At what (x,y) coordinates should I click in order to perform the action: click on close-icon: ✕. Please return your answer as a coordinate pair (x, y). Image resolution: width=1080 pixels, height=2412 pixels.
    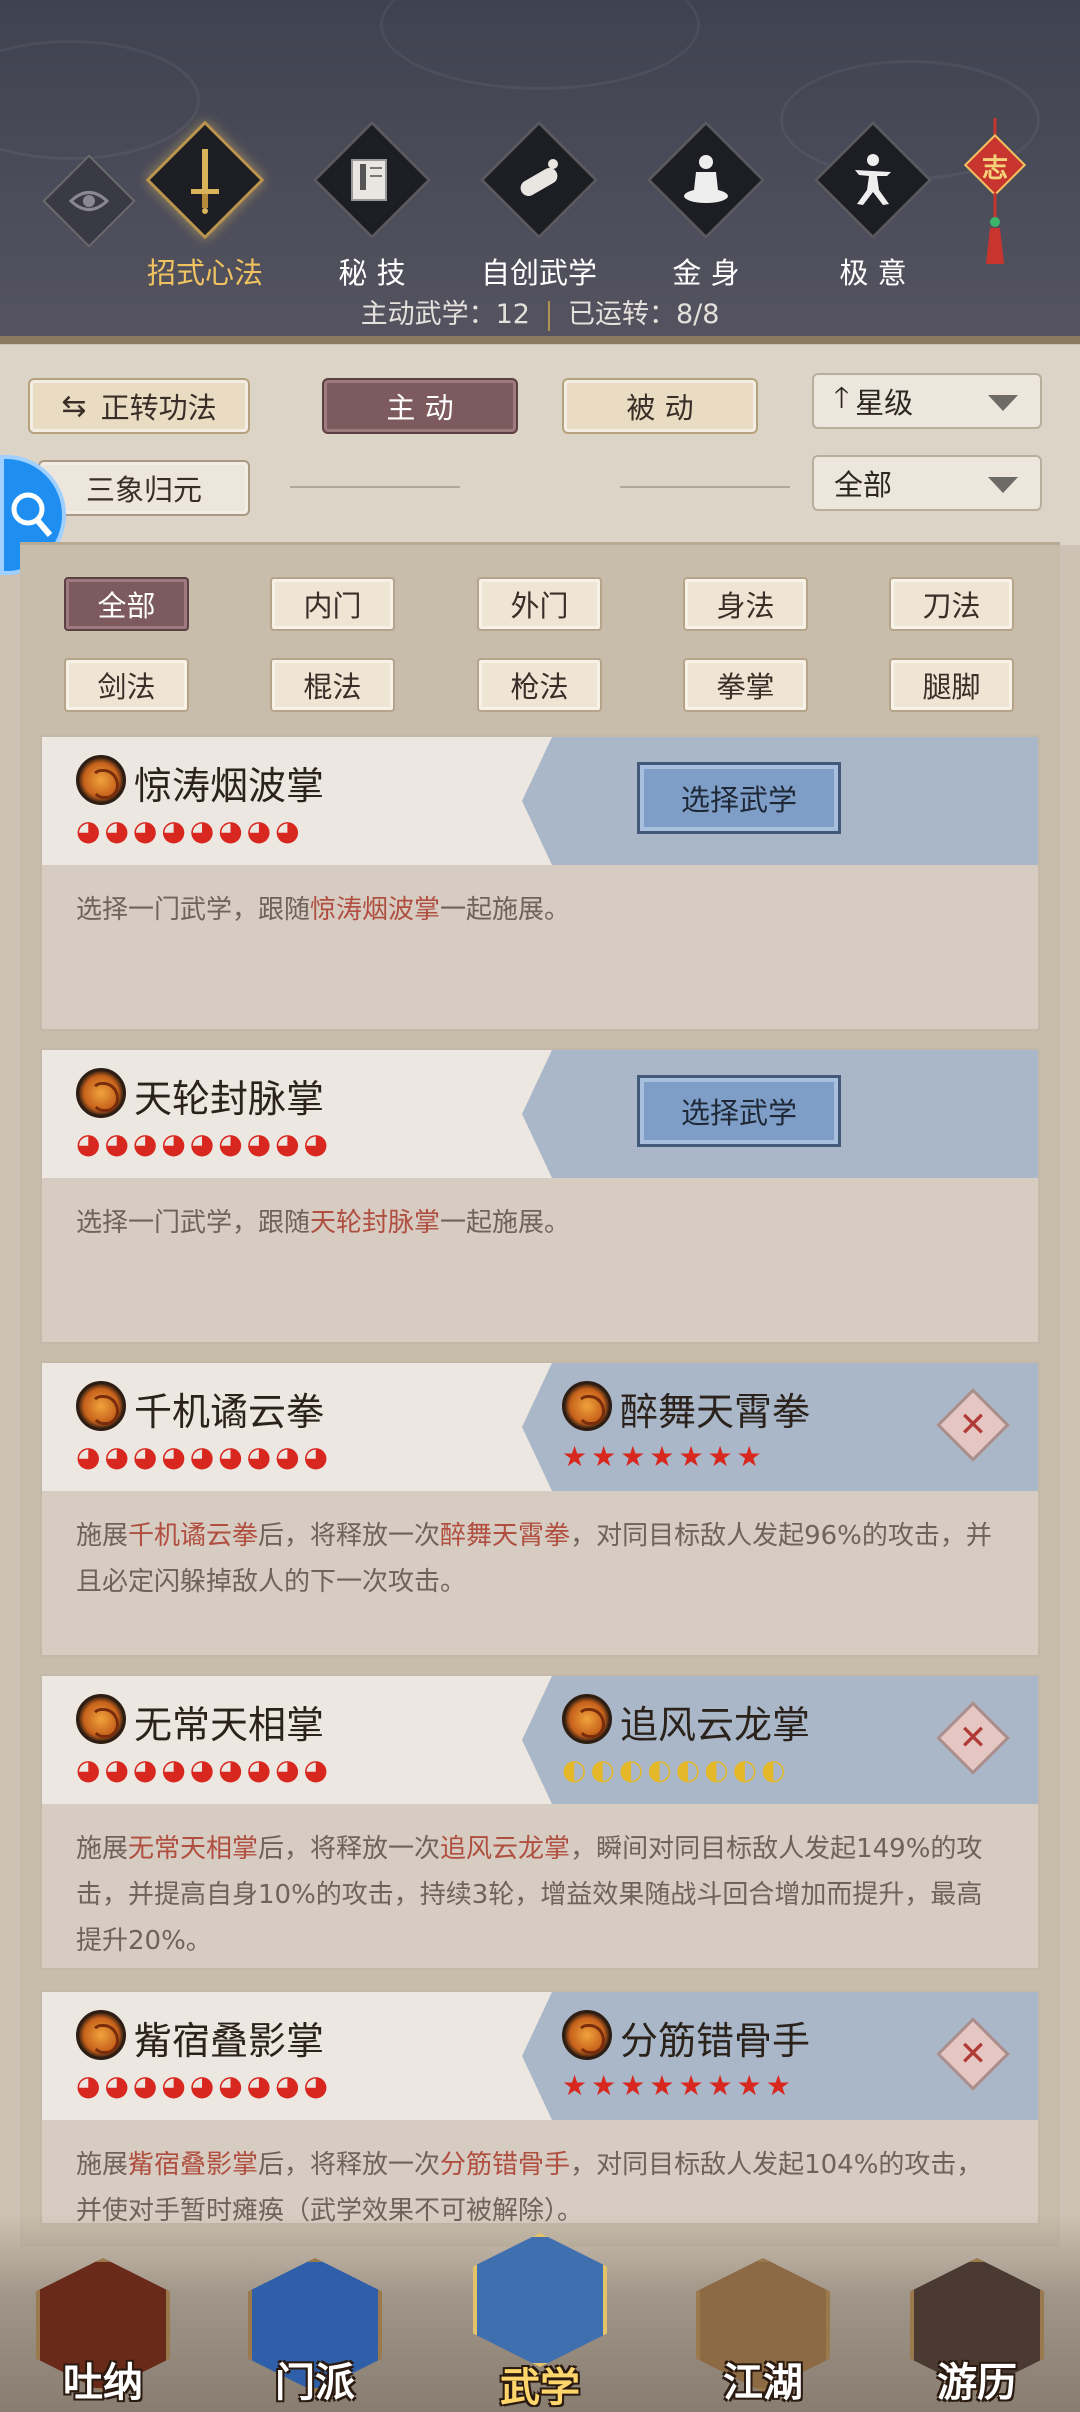
    Looking at the image, I should click on (973, 1738).